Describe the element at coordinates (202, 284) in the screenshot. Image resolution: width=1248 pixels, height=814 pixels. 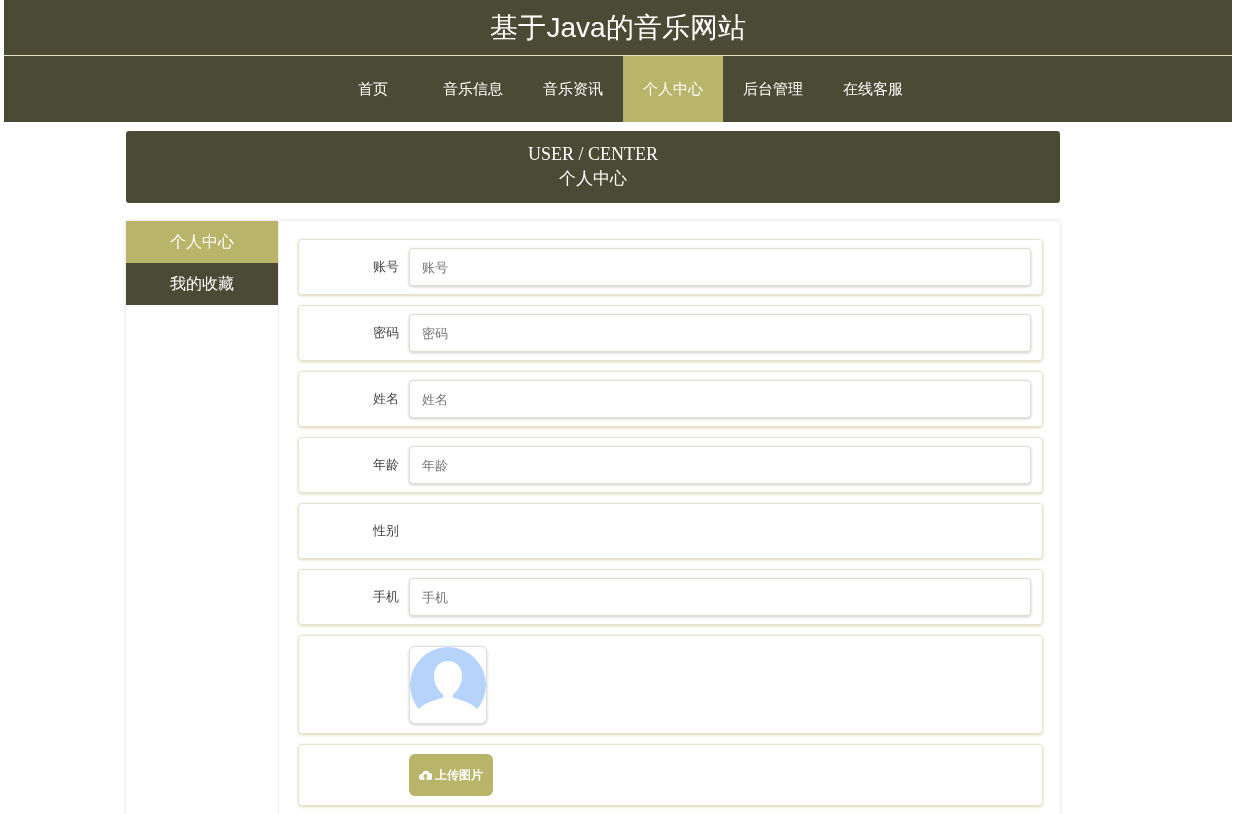
I see `sidebar-item: 我的收藏` at that location.